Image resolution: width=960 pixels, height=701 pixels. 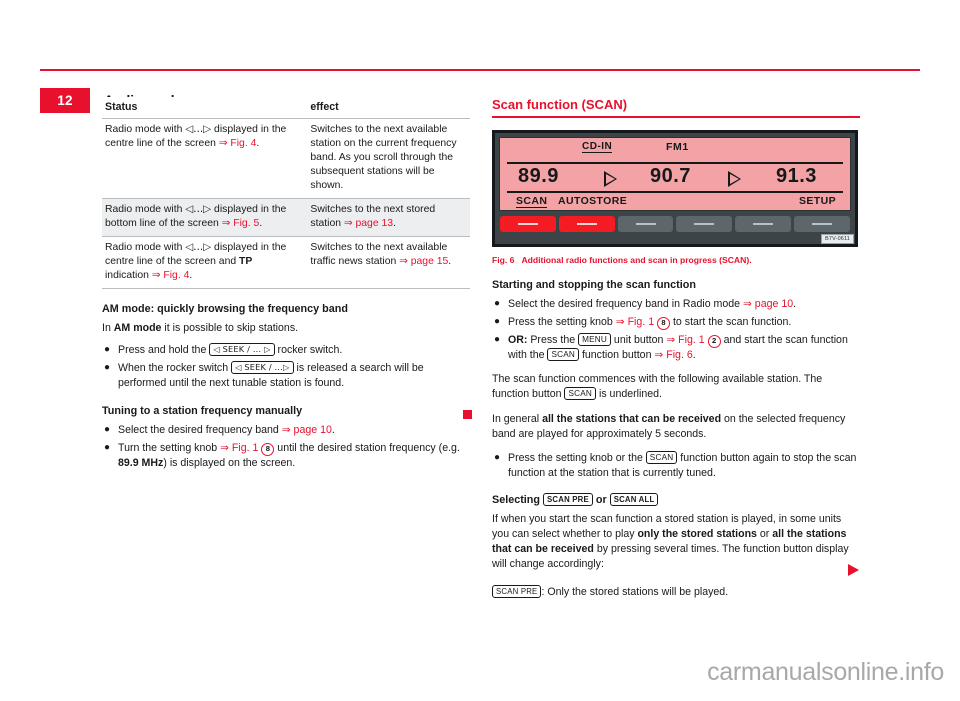 What do you see at coordinates (670, 175) in the screenshot?
I see `screen-frequency-current: 90.7` at bounding box center [670, 175].